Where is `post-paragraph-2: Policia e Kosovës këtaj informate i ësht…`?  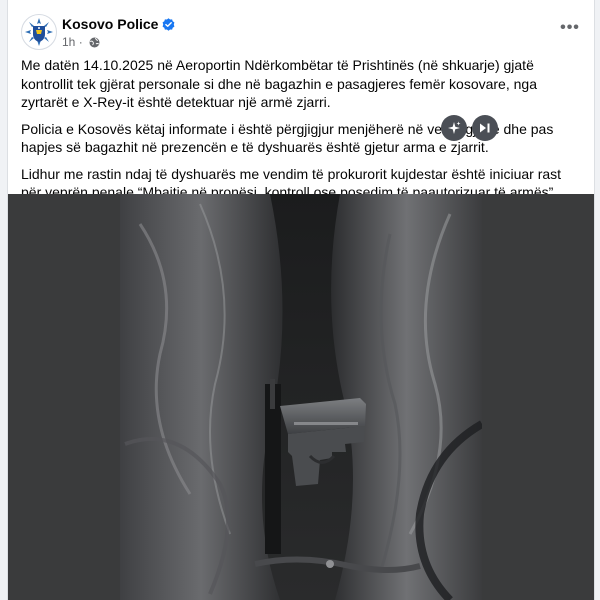
post-paragraph-2: Policia e Kosovës këtaj informate i ësht… is located at coordinates (287, 138).